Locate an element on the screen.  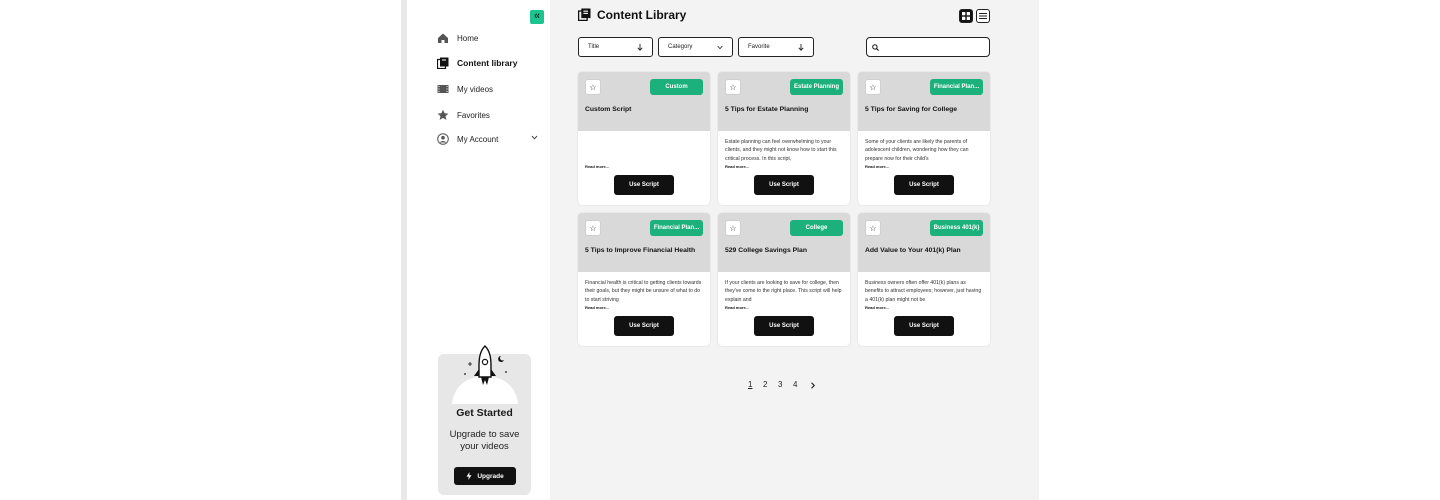
filter-label: Favorite is located at coordinates (759, 47).